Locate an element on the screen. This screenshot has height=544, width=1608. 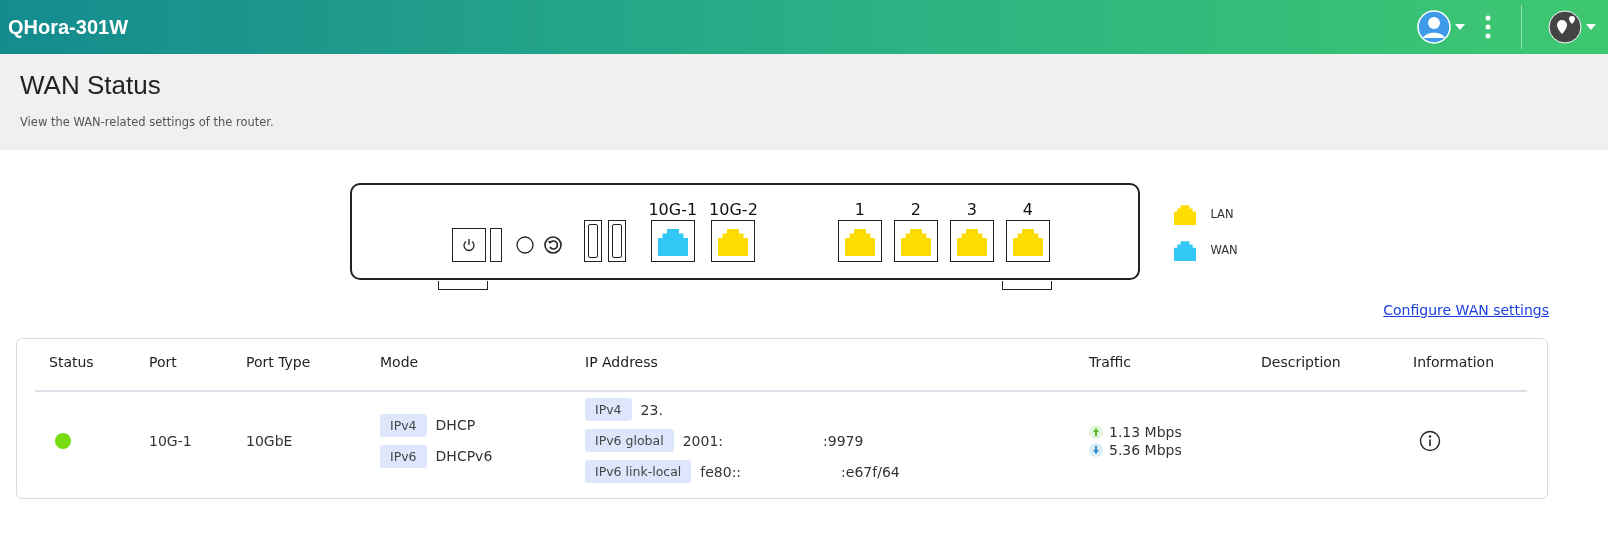
table-cell-text: 10G-1 is located at coordinates (171, 440).